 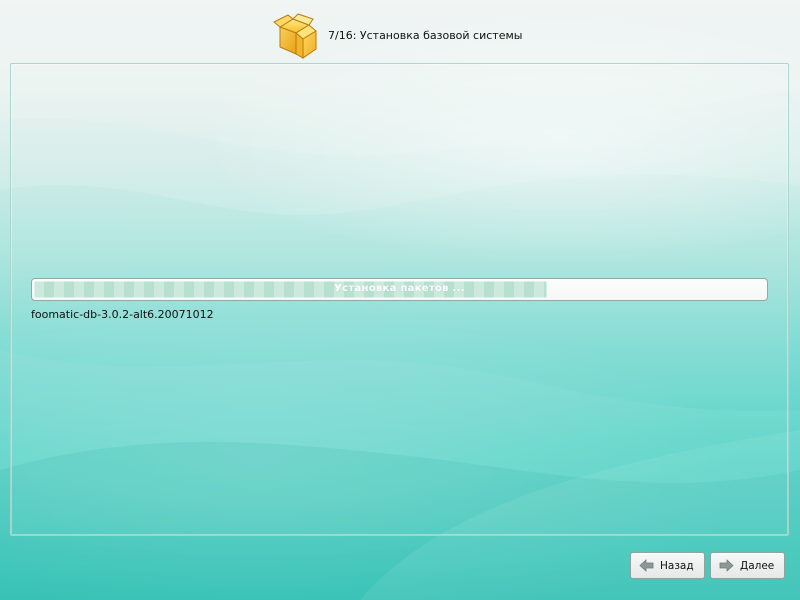 I want to click on page-title: 7/16: Установка базовой системы, so click(x=425, y=35).